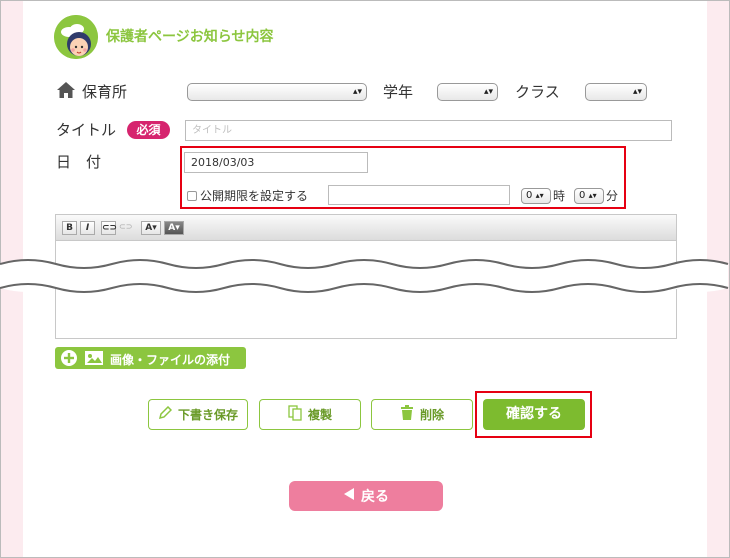  I want to click on title-label: タイトル, so click(86, 130).